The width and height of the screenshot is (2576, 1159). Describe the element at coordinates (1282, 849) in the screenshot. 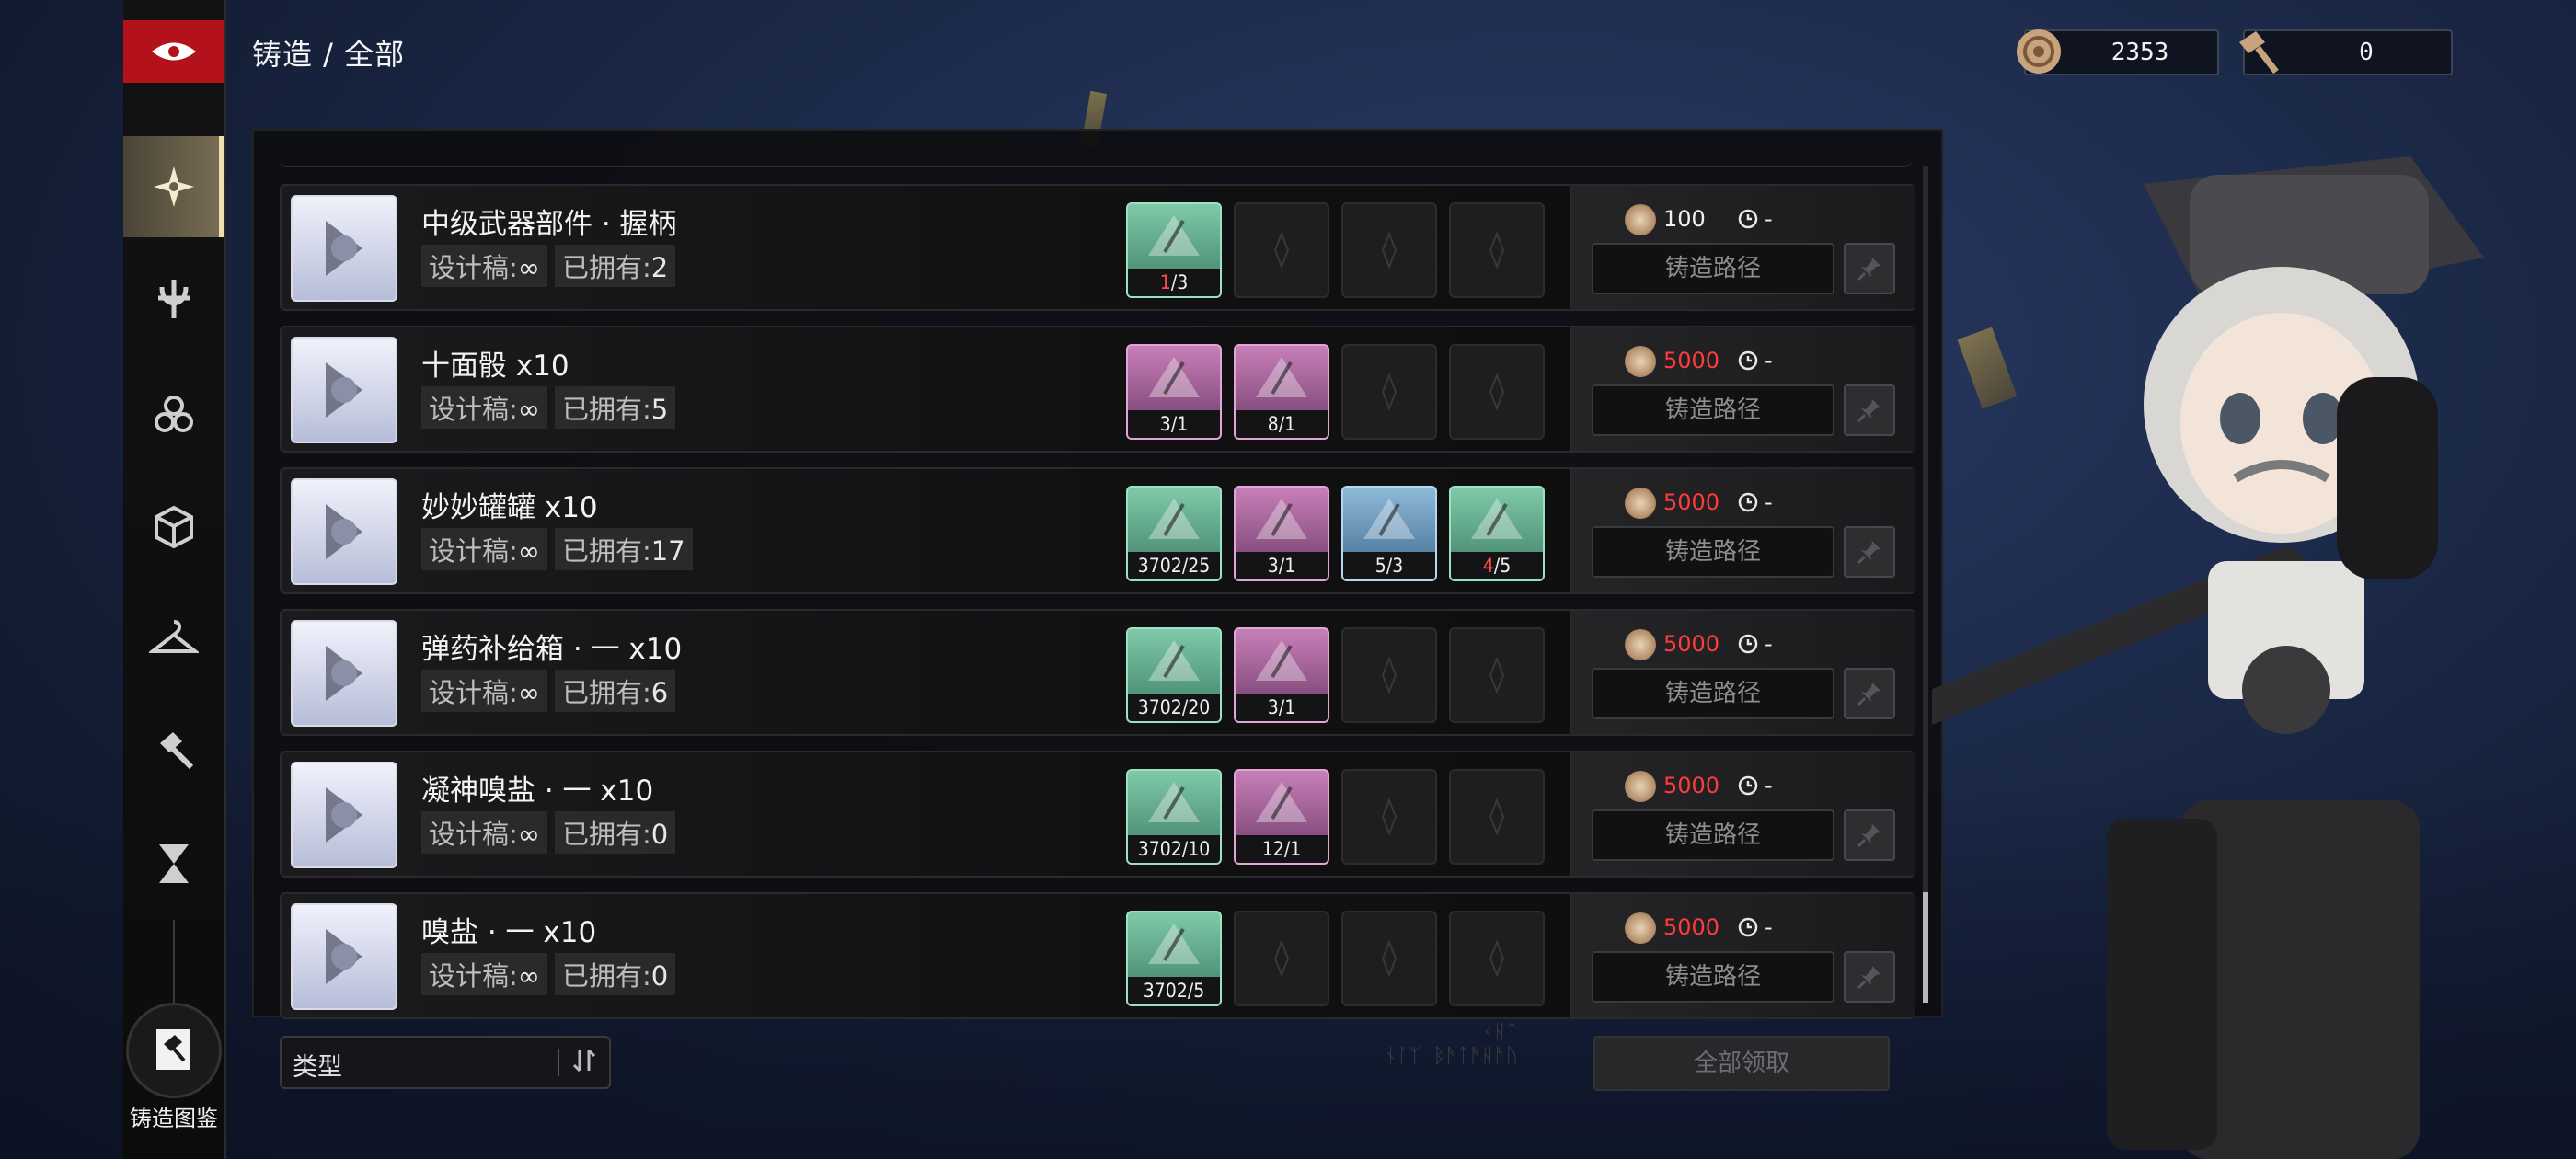

I see `material-count: 12/1` at that location.